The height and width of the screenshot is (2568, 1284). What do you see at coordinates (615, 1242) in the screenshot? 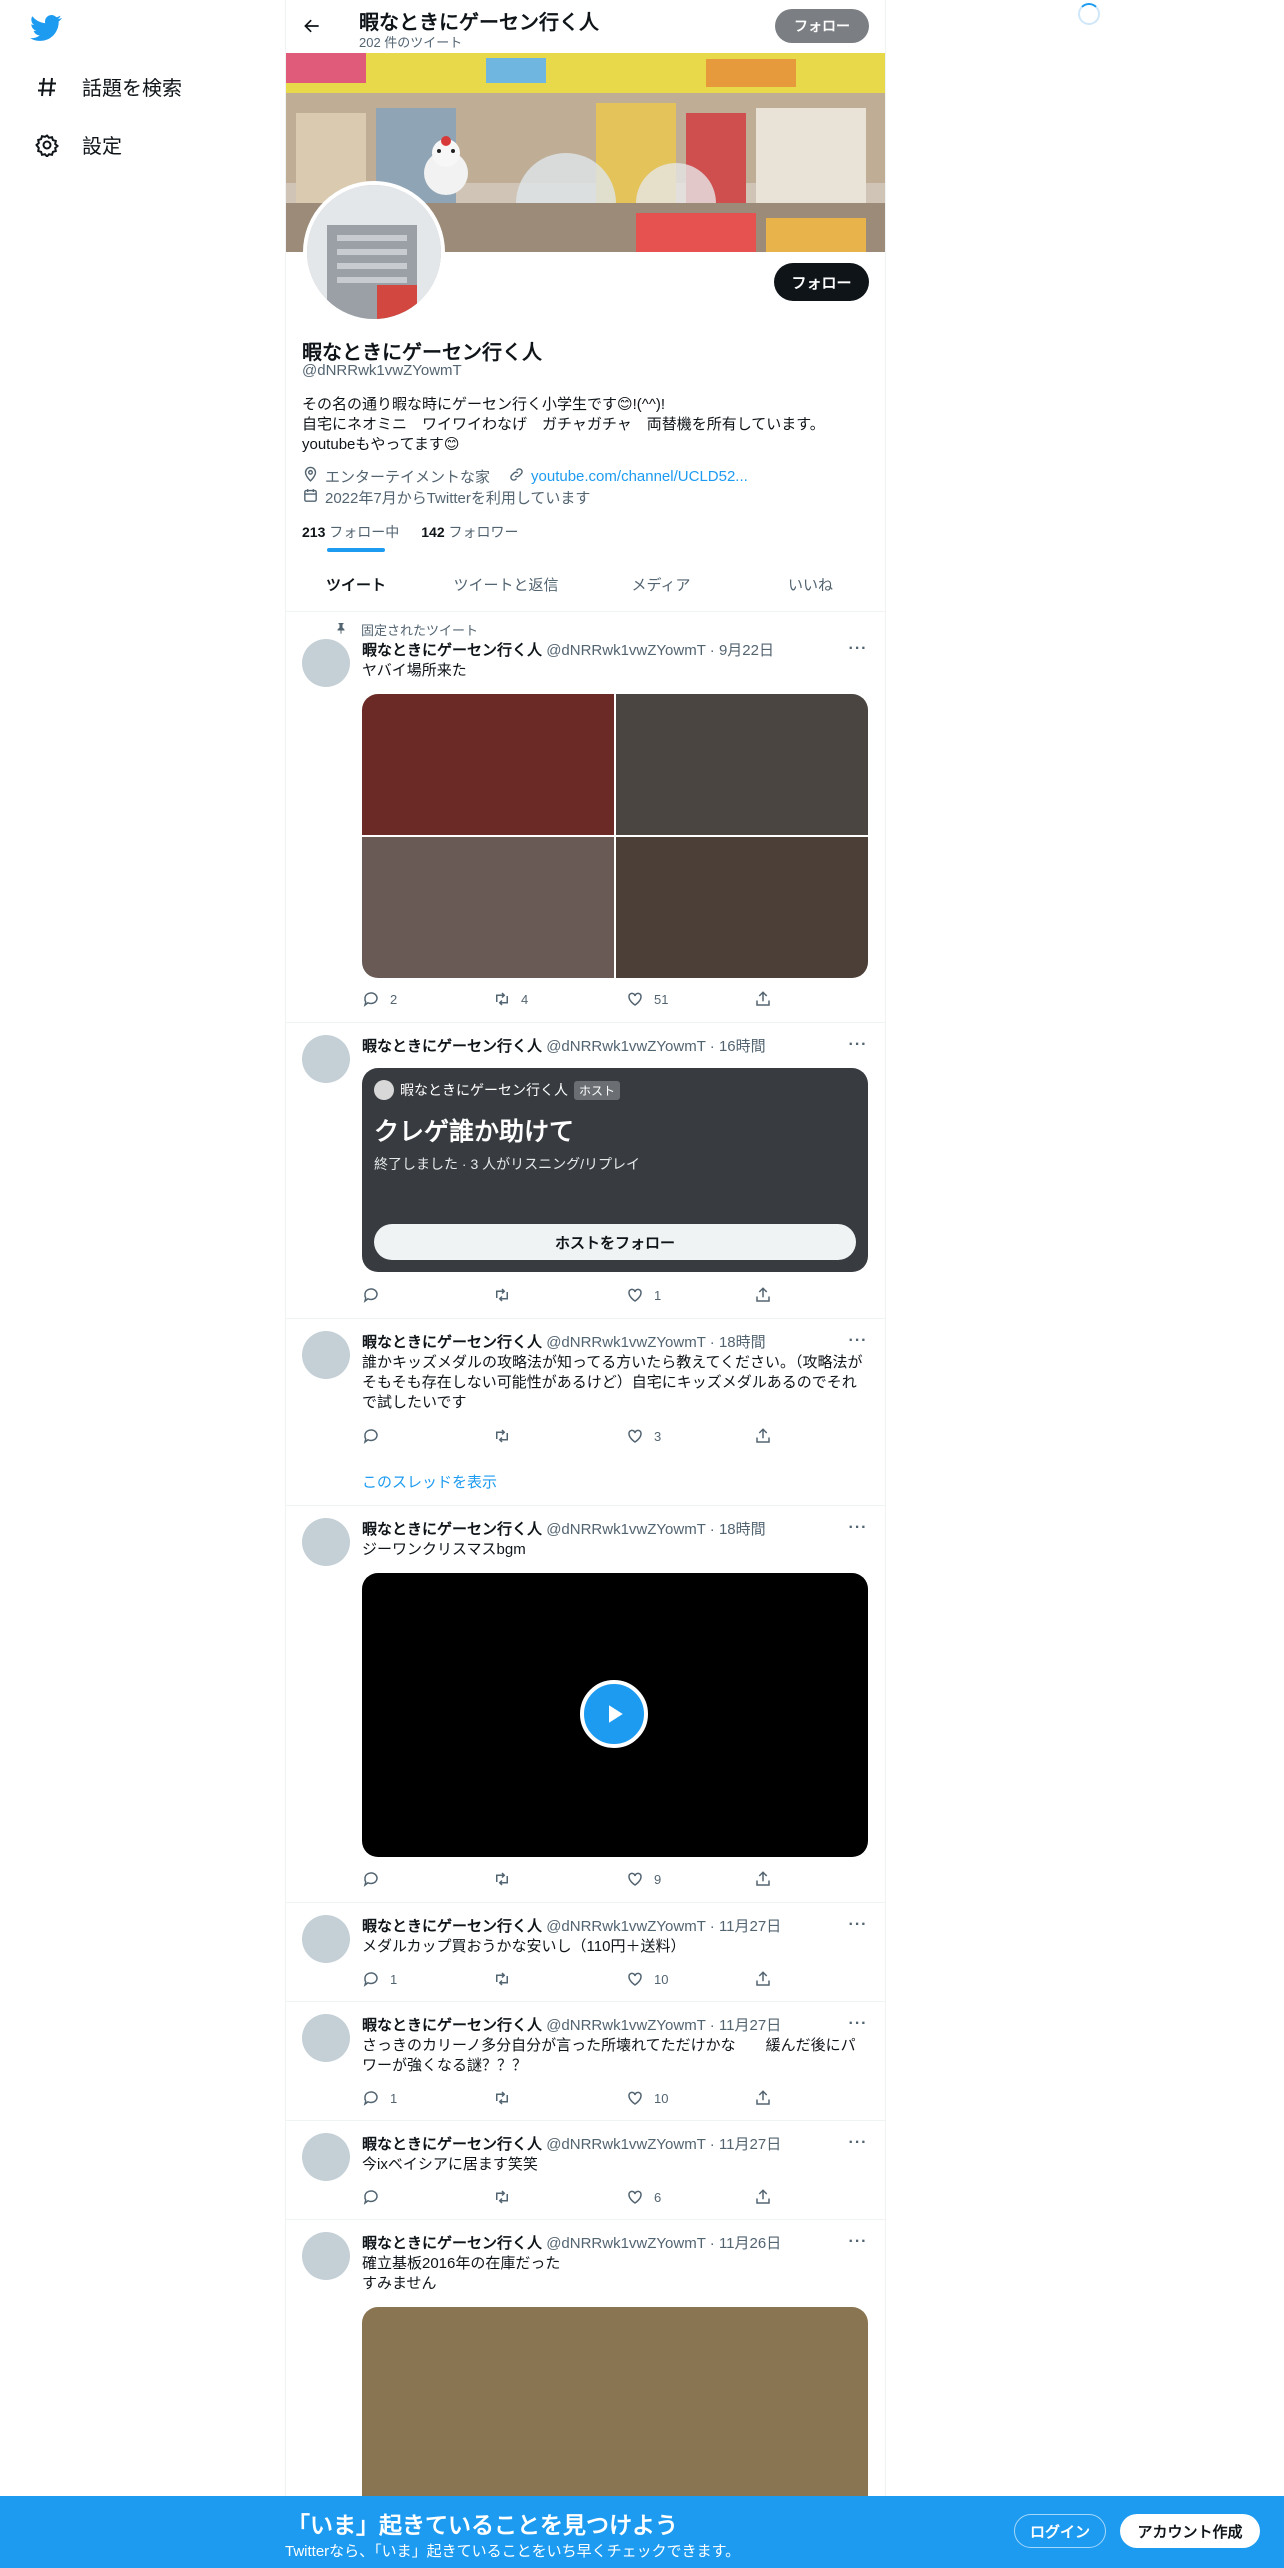
I see `follow-host-button: ホストをフォロー` at bounding box center [615, 1242].